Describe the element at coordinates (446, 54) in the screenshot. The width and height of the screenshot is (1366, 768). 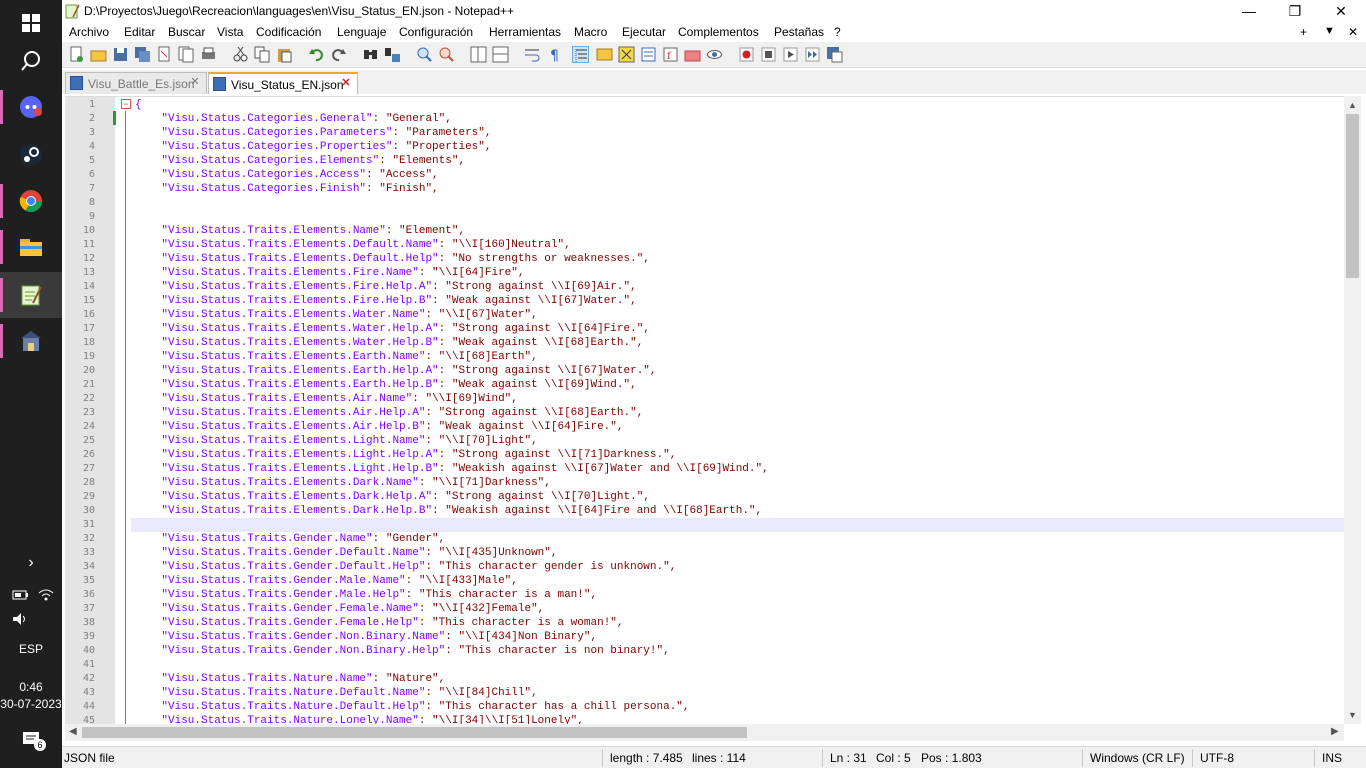
I see `zoom-out-icon` at that location.